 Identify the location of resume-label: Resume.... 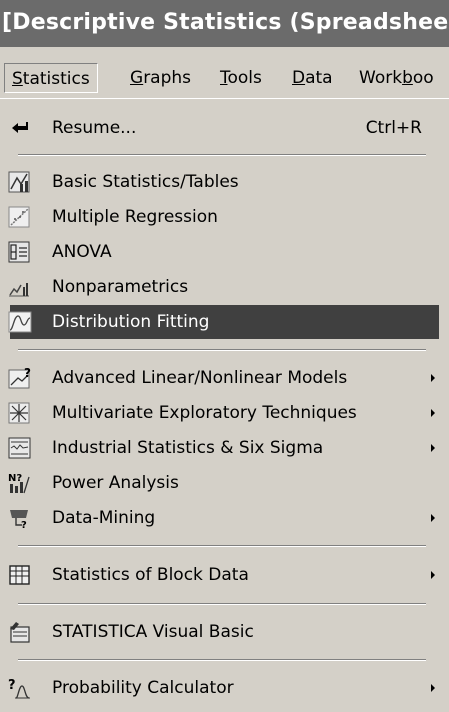
(94, 128).